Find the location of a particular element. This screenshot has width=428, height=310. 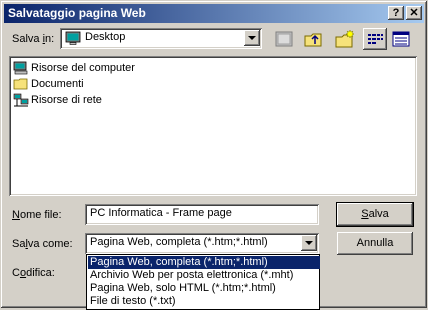

save-in-dropdown-button is located at coordinates (252, 38).